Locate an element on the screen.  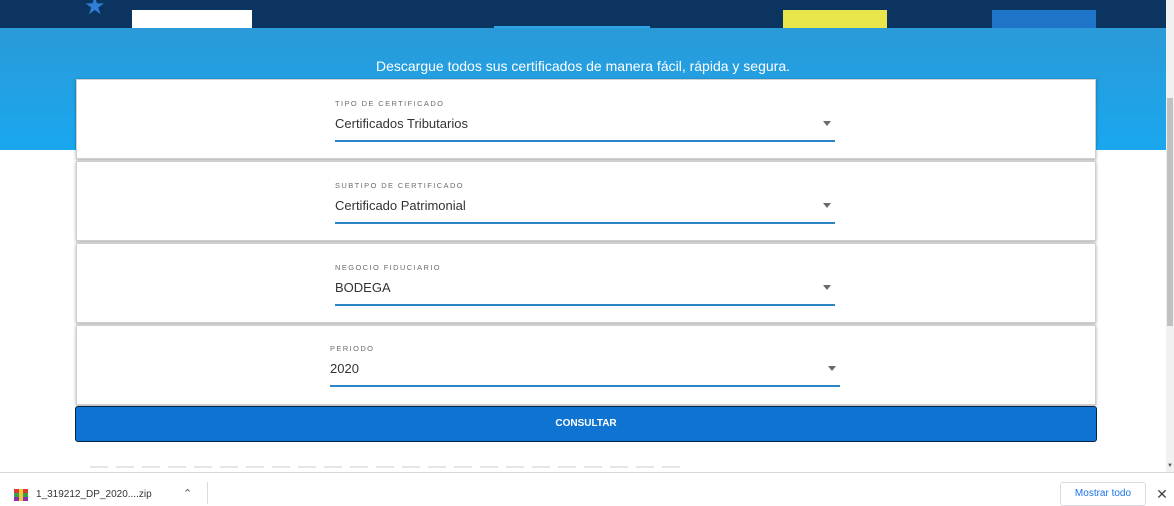
download-file-name: 1_319212_DP_2020....zip is located at coordinates (94, 494).